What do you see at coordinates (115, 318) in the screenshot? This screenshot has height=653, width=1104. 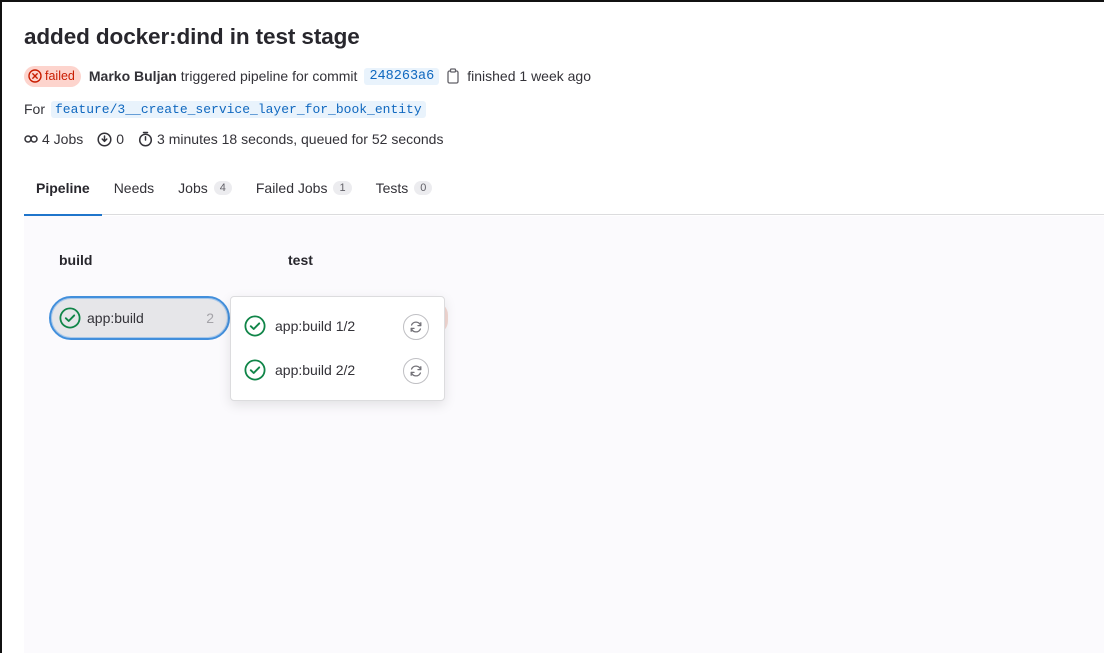 I see `job-group-name: app:build` at bounding box center [115, 318].